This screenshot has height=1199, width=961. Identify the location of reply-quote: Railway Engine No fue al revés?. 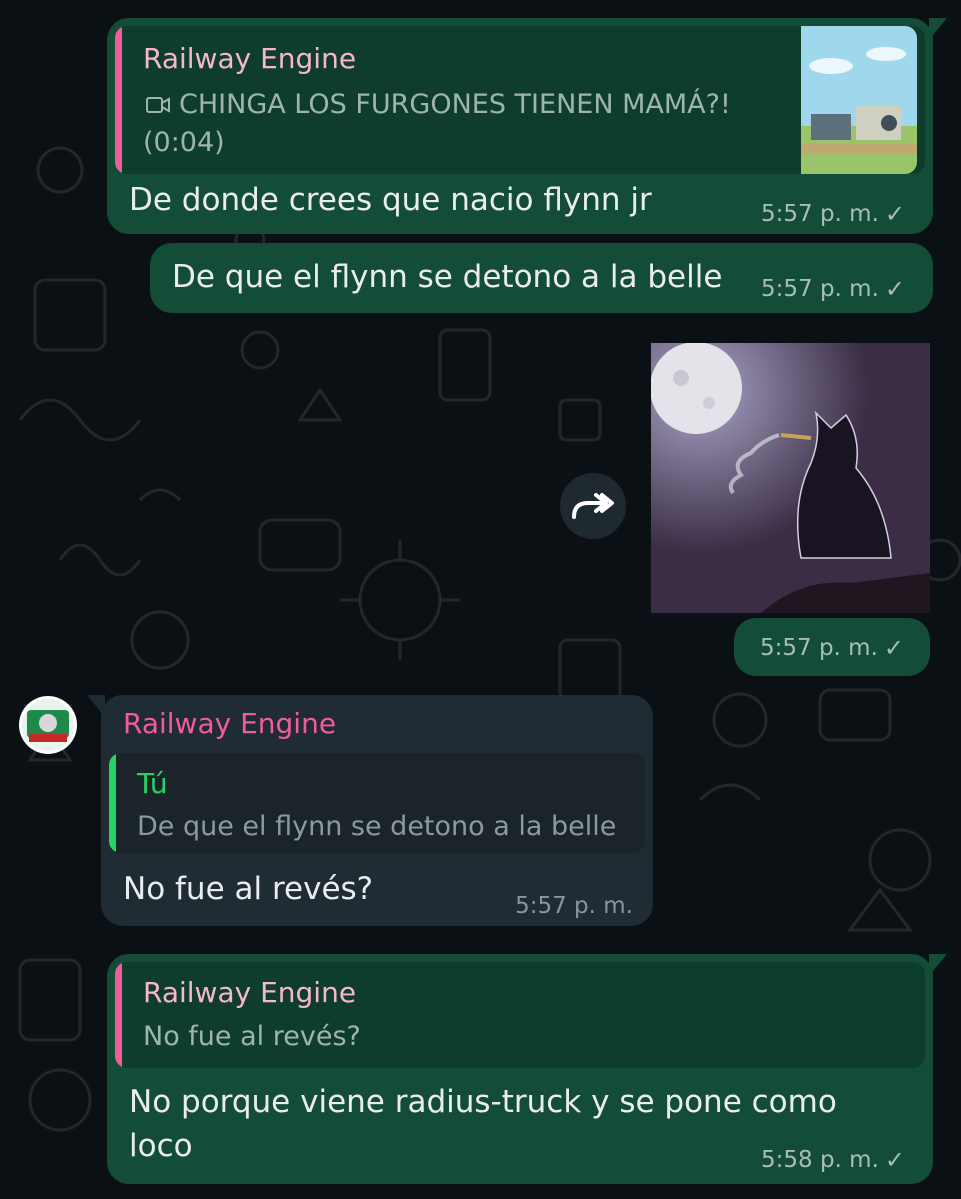
(520, 1015).